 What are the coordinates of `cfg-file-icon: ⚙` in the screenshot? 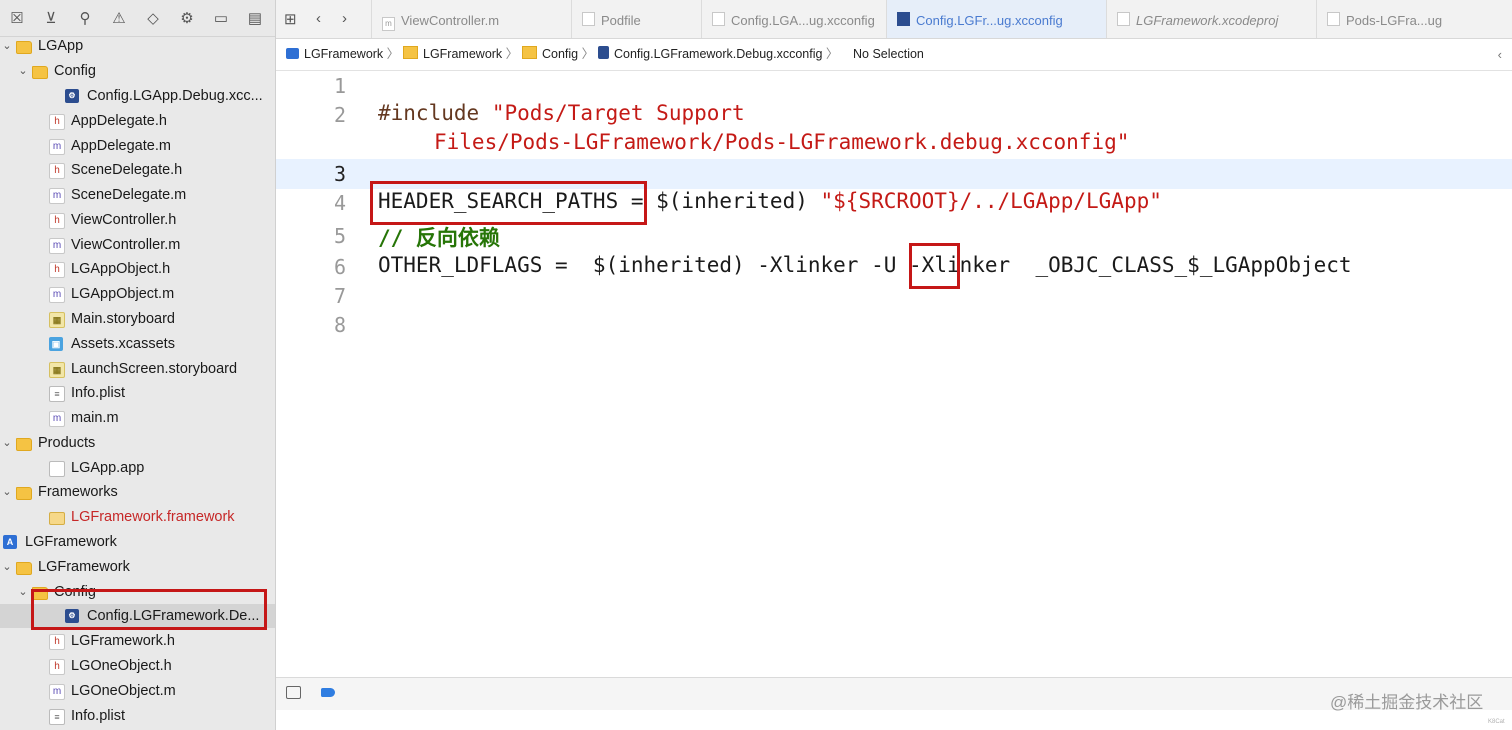 It's located at (72, 96).